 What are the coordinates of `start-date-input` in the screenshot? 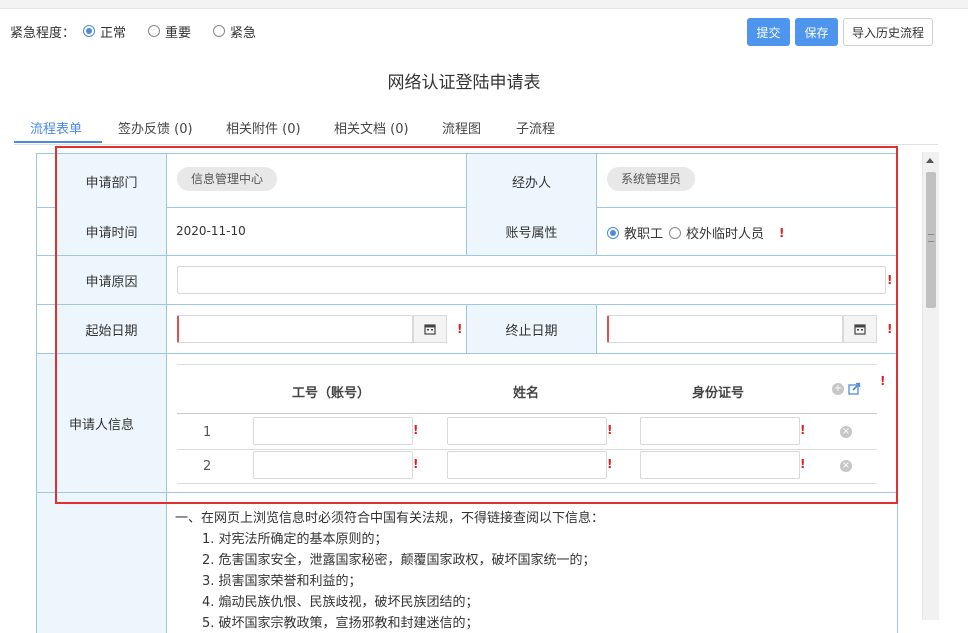 It's located at (295, 329).